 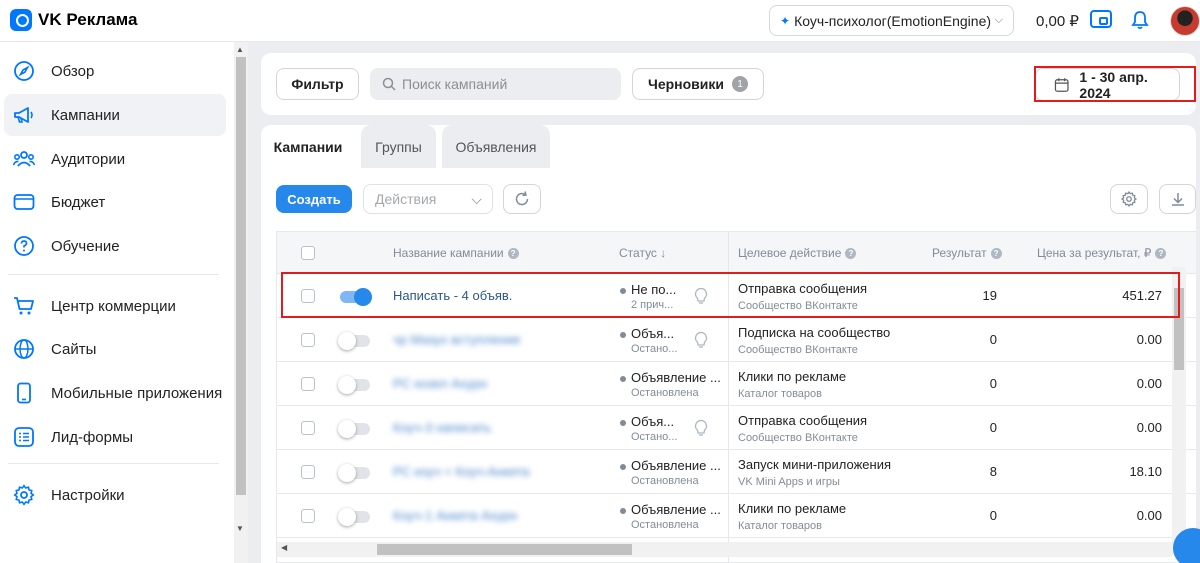 What do you see at coordinates (74, 20) in the screenshot?
I see `logo: VK Реклама` at bounding box center [74, 20].